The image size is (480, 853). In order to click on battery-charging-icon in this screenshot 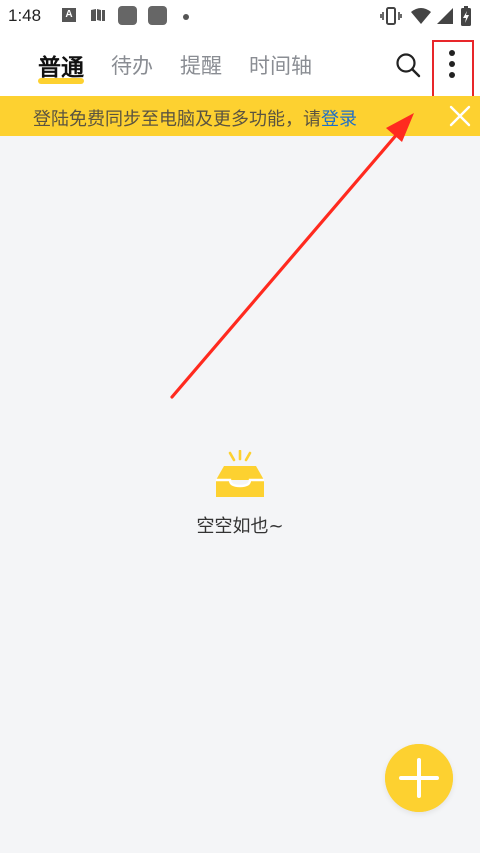, I will do `click(466, 16)`.